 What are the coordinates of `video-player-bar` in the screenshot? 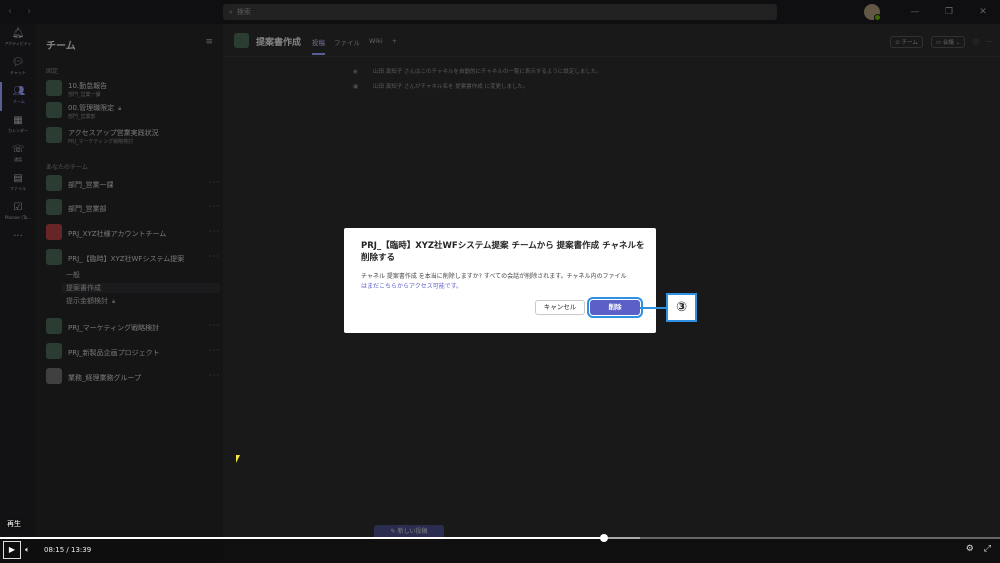 It's located at (500, 550).